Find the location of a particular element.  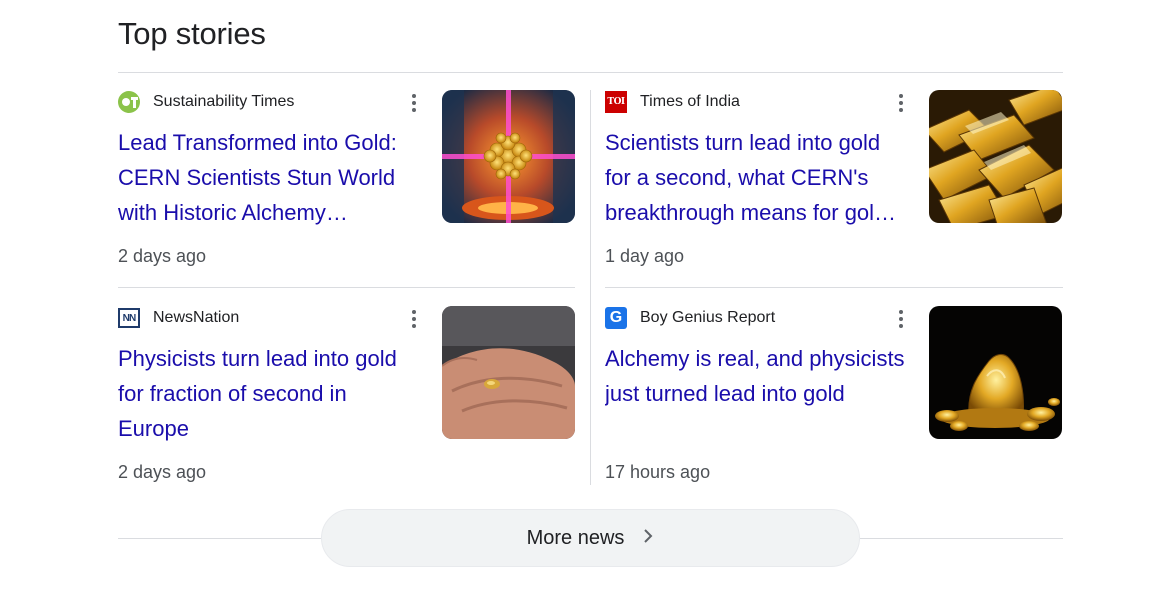

more-news-button: More news is located at coordinates (590, 538).